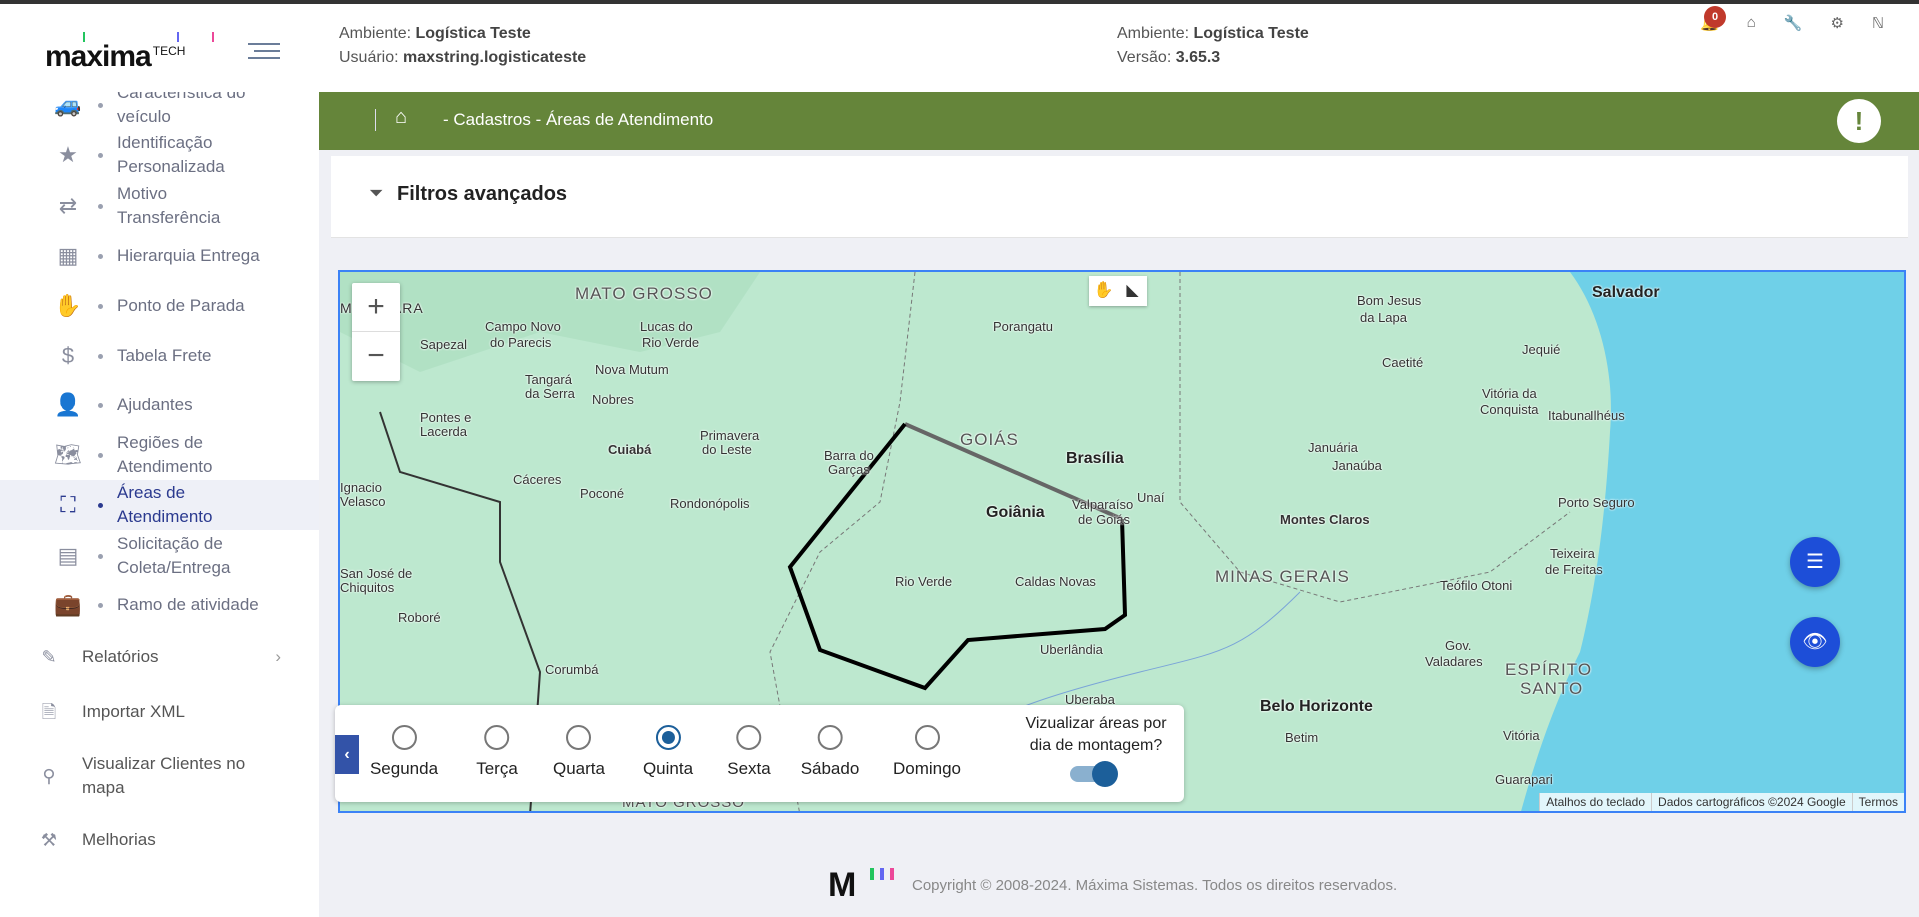 Image resolution: width=1919 pixels, height=917 pixels. I want to click on day-option-terca: Terça, so click(497, 752).